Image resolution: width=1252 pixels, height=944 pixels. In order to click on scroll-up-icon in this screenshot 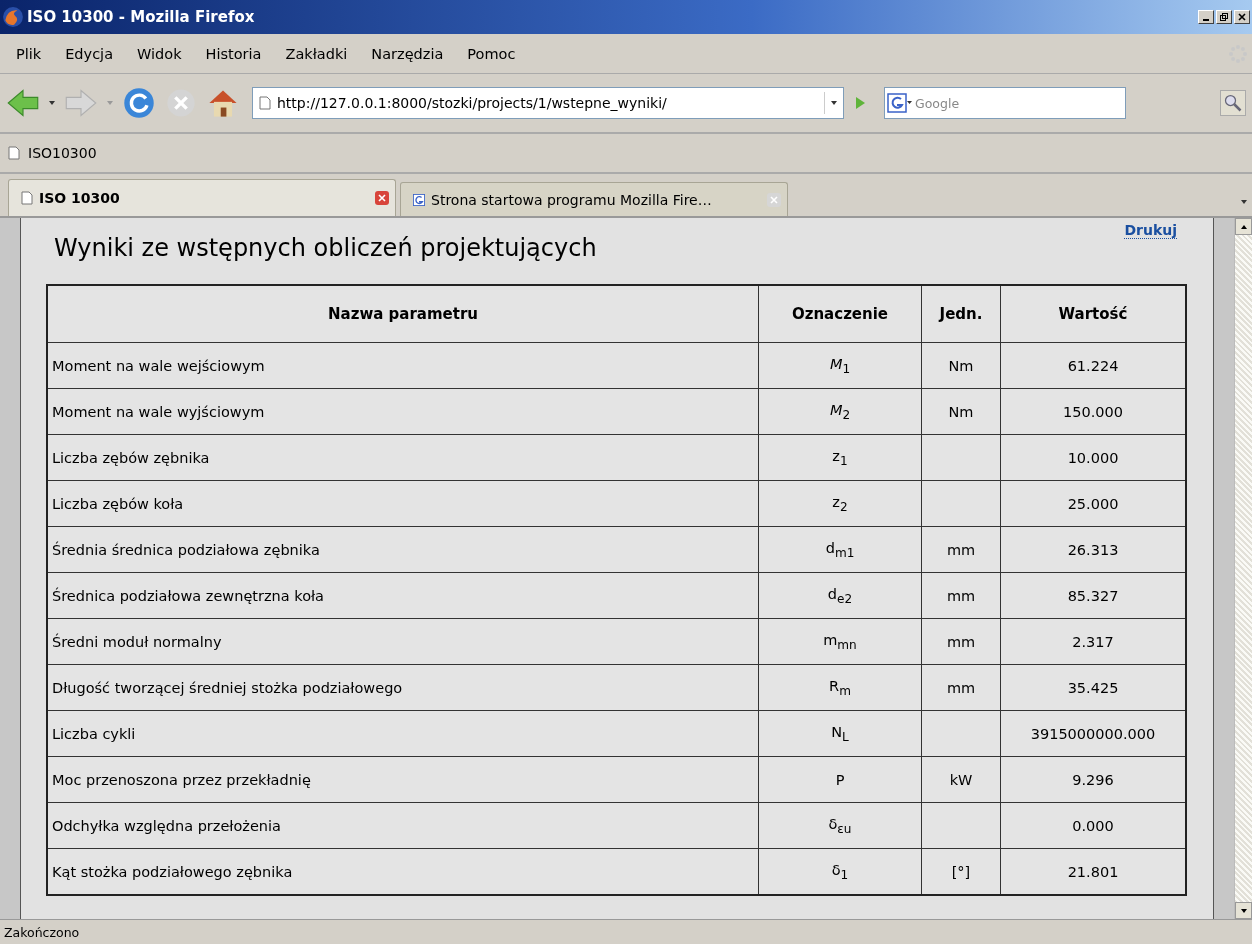, I will do `click(1243, 226)`.